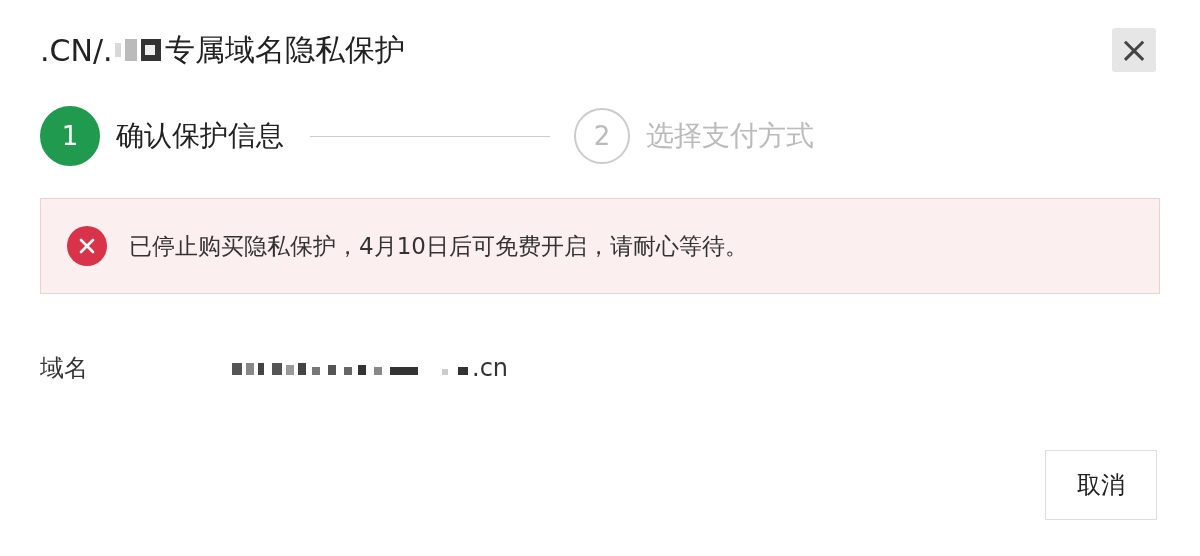 This screenshot has height=556, width=1200. What do you see at coordinates (64, 368) in the screenshot?
I see `field-label: 域名` at bounding box center [64, 368].